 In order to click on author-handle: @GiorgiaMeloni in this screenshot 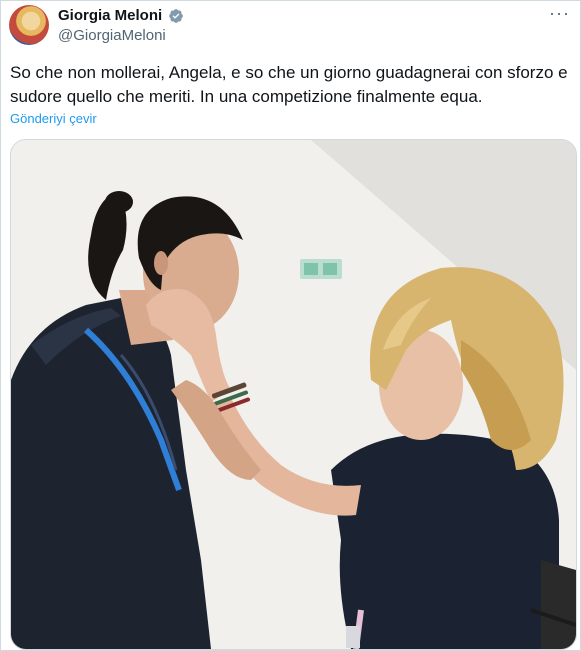, I will do `click(112, 35)`.